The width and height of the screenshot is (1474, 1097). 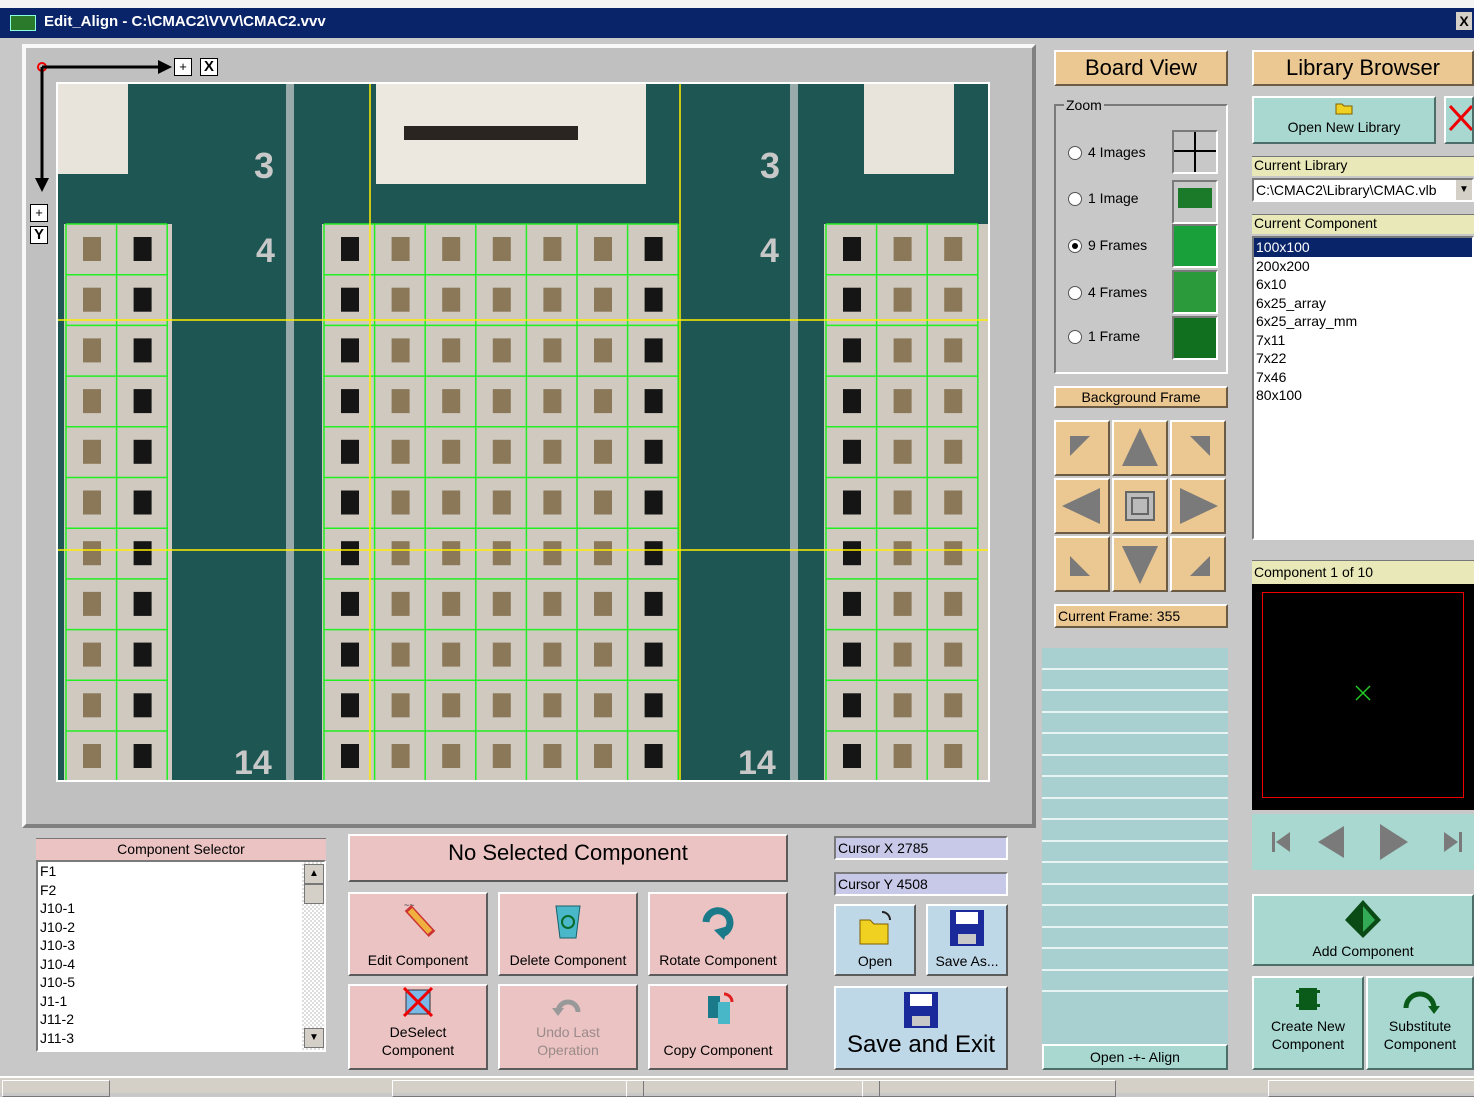 I want to click on zoom-option-4-images: 4 Images, so click(x=1107, y=152).